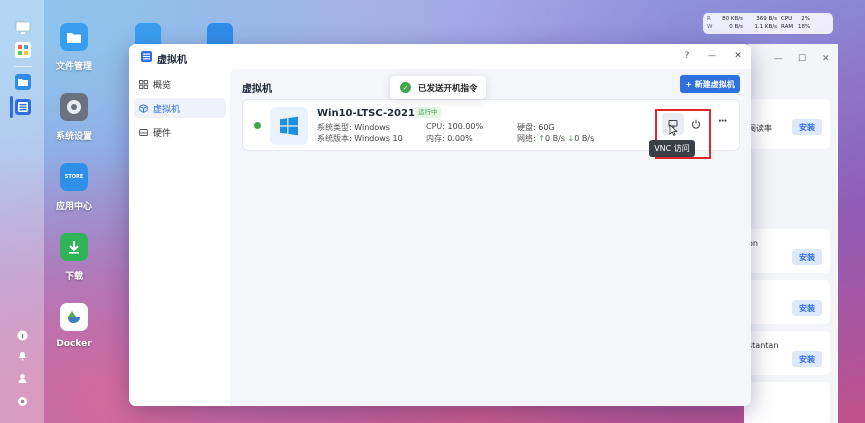 The width and height of the screenshot is (865, 423). What do you see at coordinates (435, 138) in the screenshot?
I see `memory-label: 内存:` at bounding box center [435, 138].